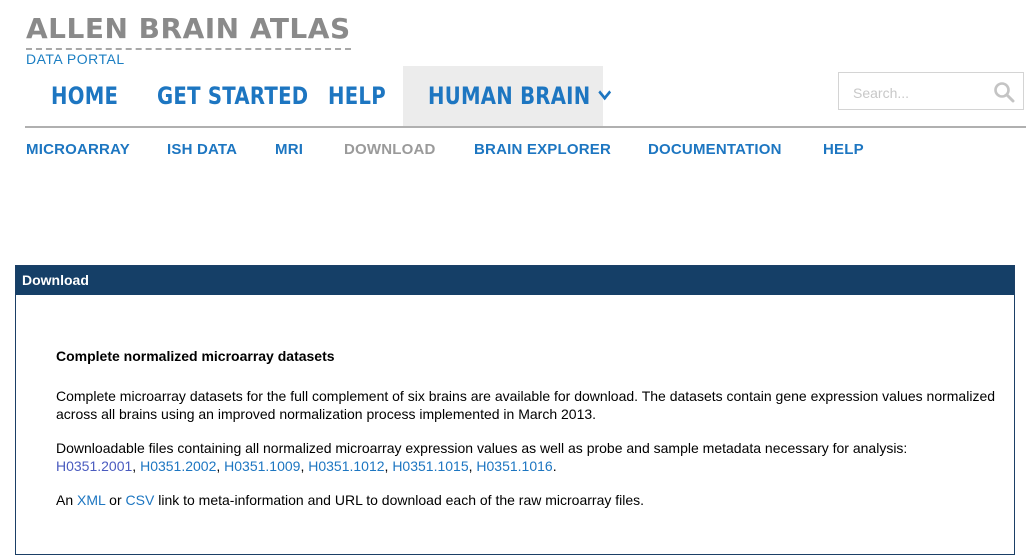 The image size is (1034, 555). Describe the element at coordinates (923, 93) in the screenshot. I see `search-input` at that location.